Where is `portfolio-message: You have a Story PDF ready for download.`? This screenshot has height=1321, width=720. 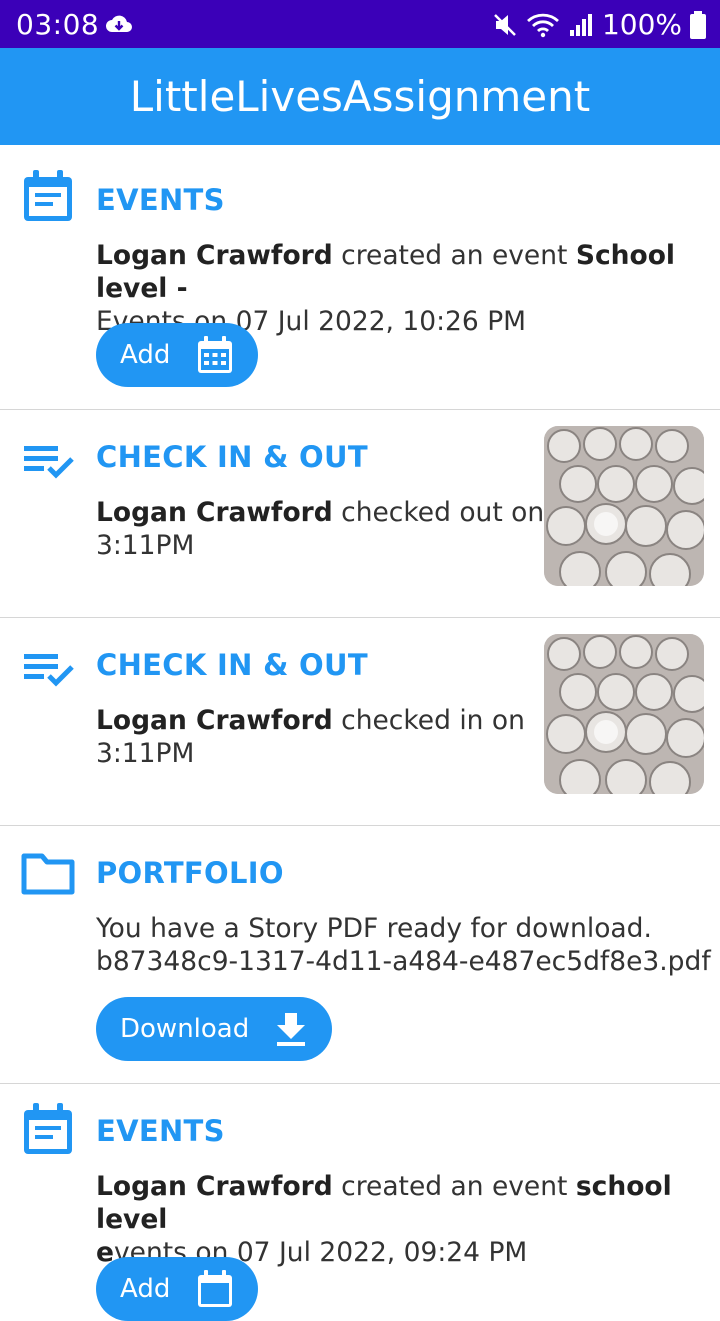
portfolio-message: You have a Story PDF ready for download. is located at coordinates (374, 928).